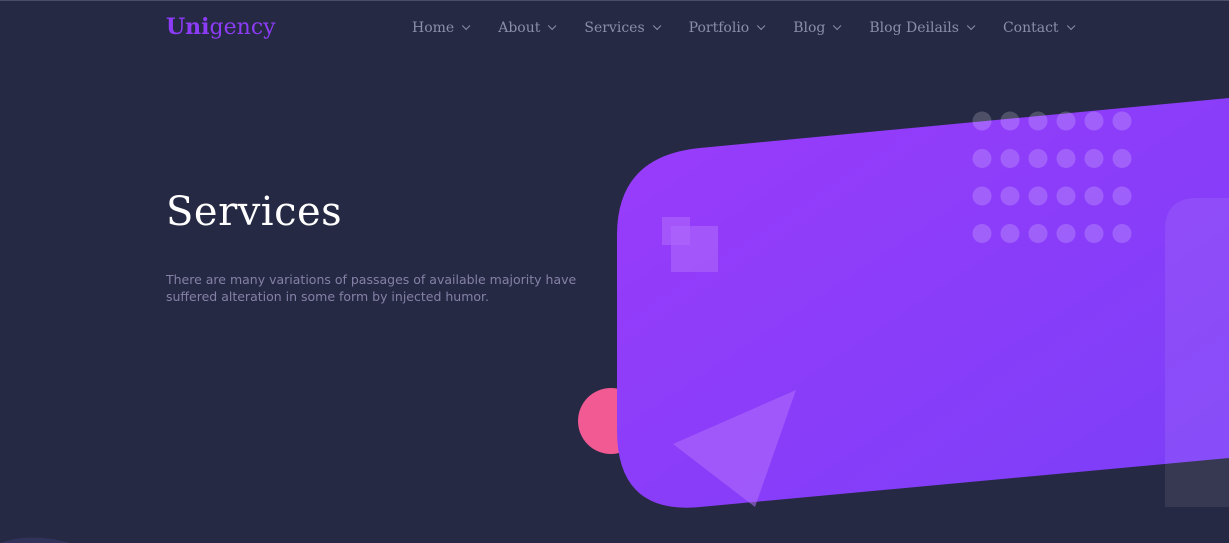  I want to click on nav-label: Blog, so click(809, 28).